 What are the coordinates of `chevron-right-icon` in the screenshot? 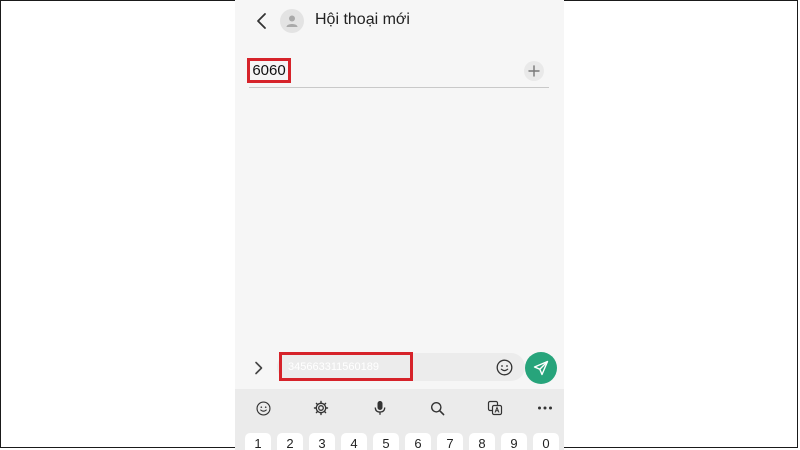 It's located at (258, 368).